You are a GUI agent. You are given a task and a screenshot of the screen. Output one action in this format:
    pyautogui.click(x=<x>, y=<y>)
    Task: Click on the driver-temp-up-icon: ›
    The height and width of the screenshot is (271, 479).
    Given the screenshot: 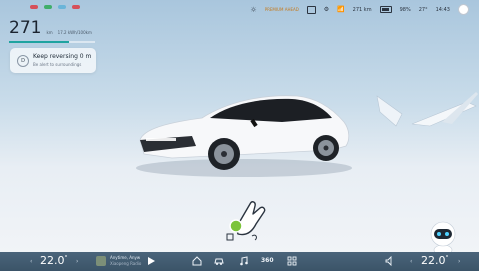 What is the action you would take?
    pyautogui.click(x=77, y=261)
    